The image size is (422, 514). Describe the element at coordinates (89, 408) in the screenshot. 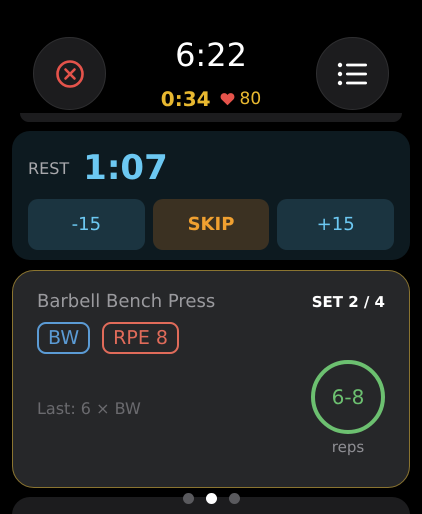

I see `last-set-text: Last: 6 × BW` at that location.